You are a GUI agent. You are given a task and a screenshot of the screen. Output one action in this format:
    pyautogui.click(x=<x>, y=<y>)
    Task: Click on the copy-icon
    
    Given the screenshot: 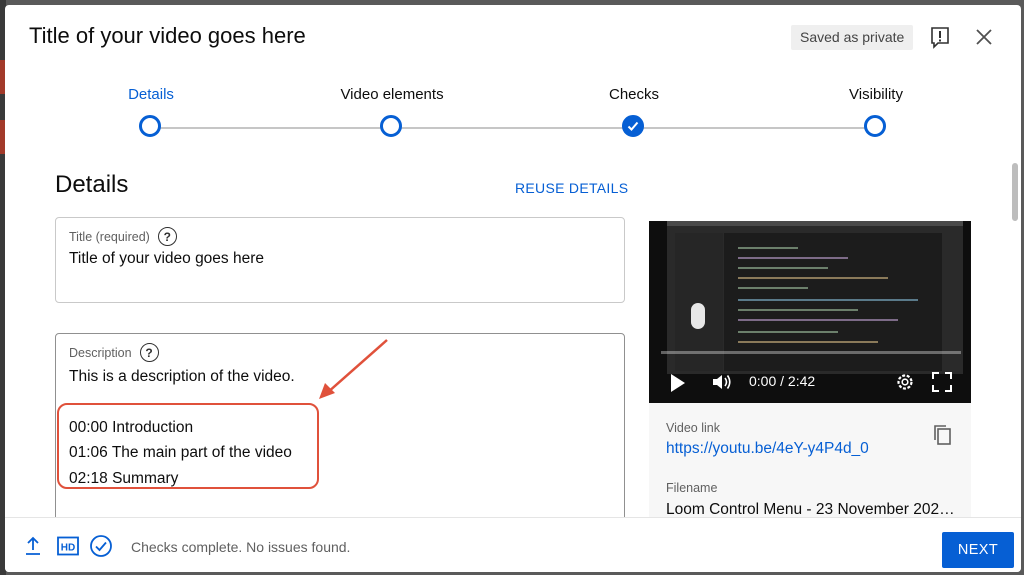 What is the action you would take?
    pyautogui.click(x=942, y=435)
    